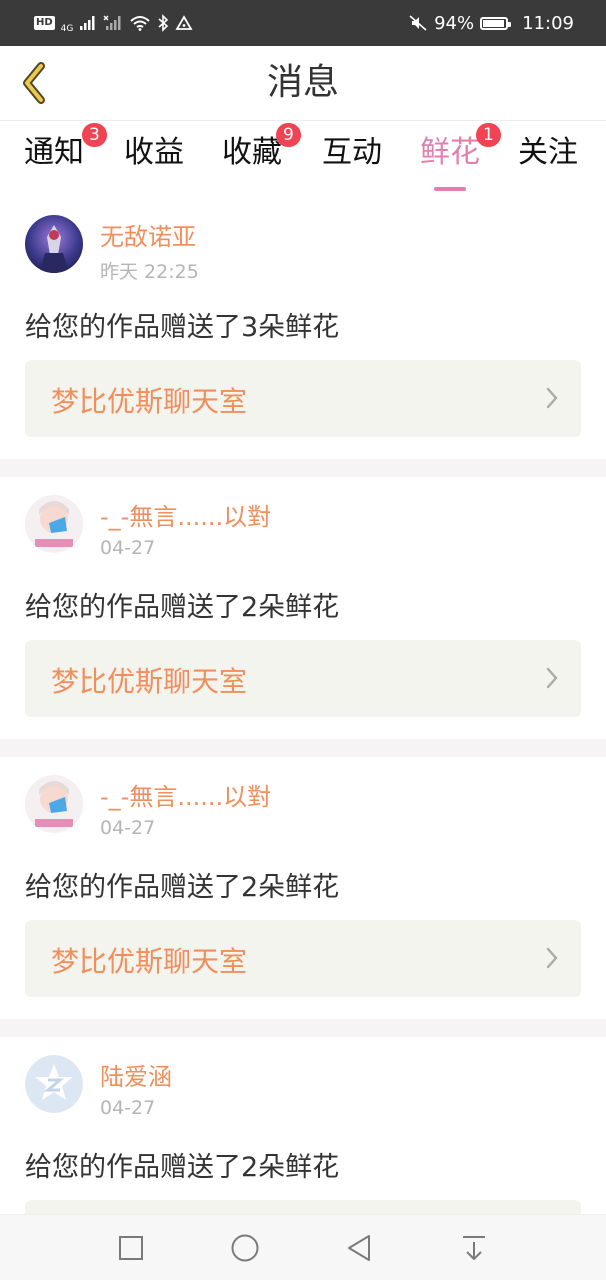 This screenshot has height=1280, width=606. I want to click on battery-icon, so click(496, 23).